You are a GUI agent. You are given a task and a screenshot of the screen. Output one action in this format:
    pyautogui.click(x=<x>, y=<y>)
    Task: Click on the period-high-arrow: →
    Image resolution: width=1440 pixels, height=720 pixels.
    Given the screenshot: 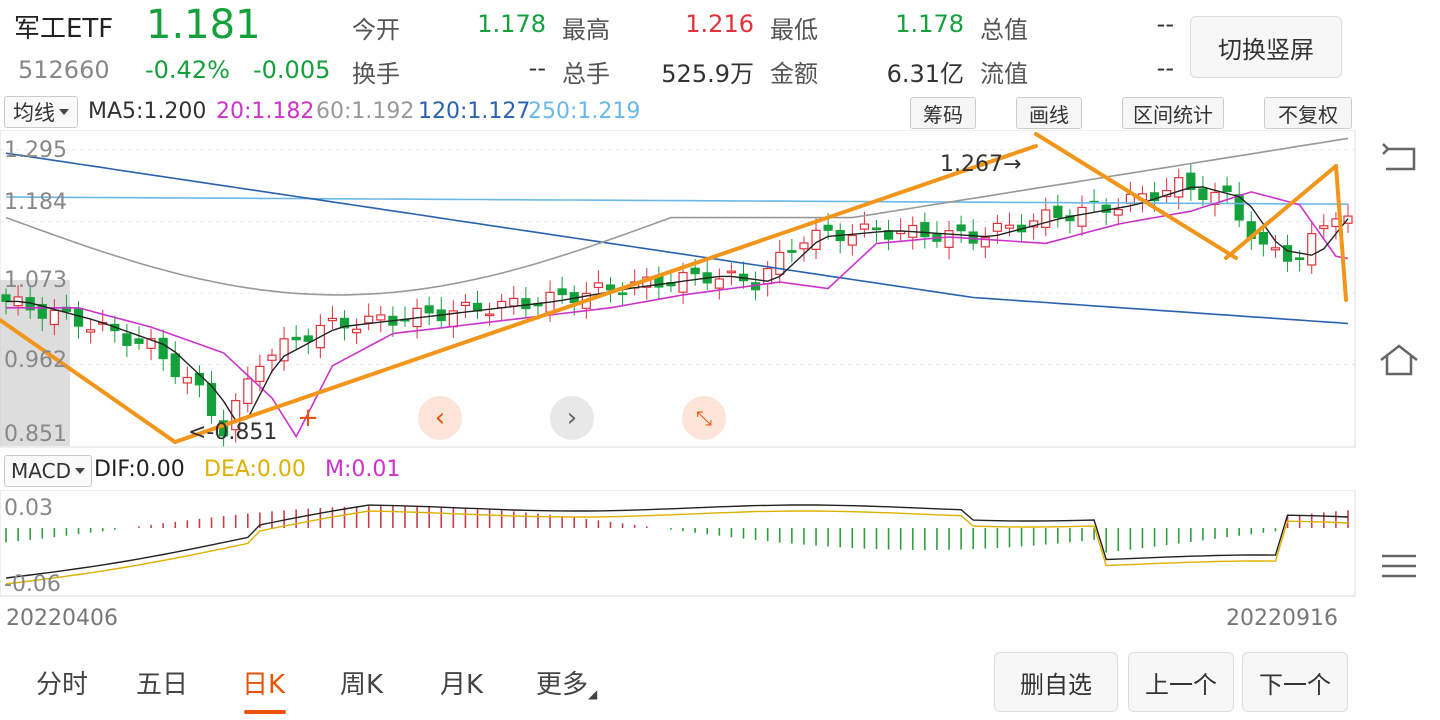 What is the action you would take?
    pyautogui.click(x=1012, y=164)
    